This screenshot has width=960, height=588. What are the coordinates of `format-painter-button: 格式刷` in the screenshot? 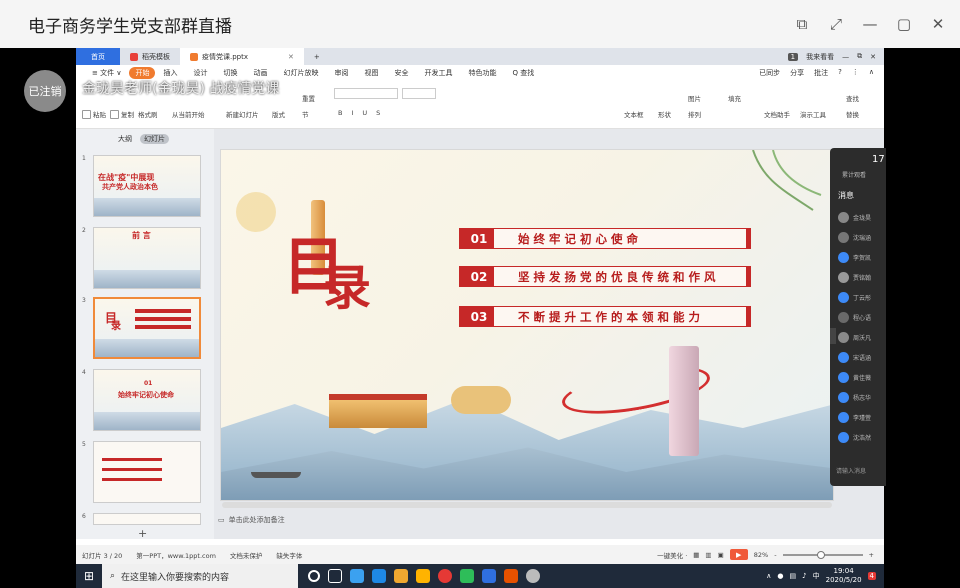 It's located at (148, 114).